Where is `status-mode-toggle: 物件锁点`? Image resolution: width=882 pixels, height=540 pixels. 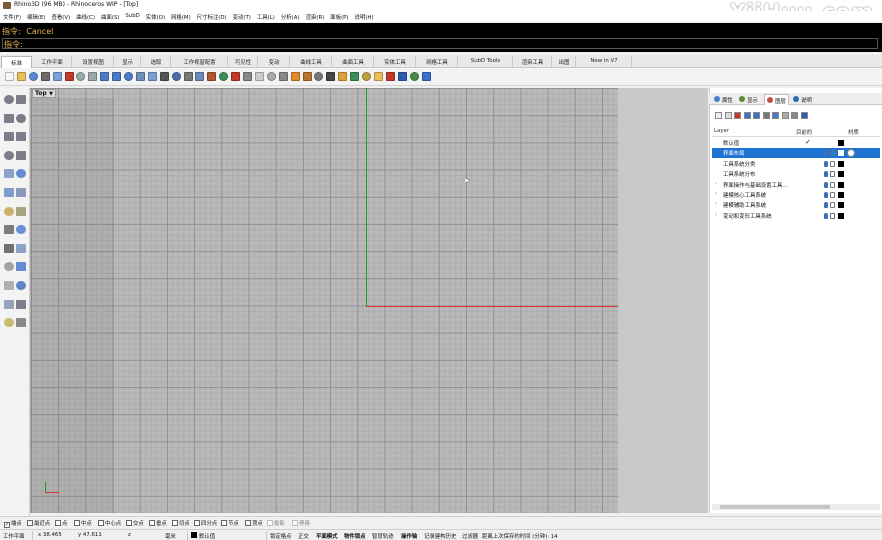
status-mode-toggle: 物件锁点 is located at coordinates (355, 536).